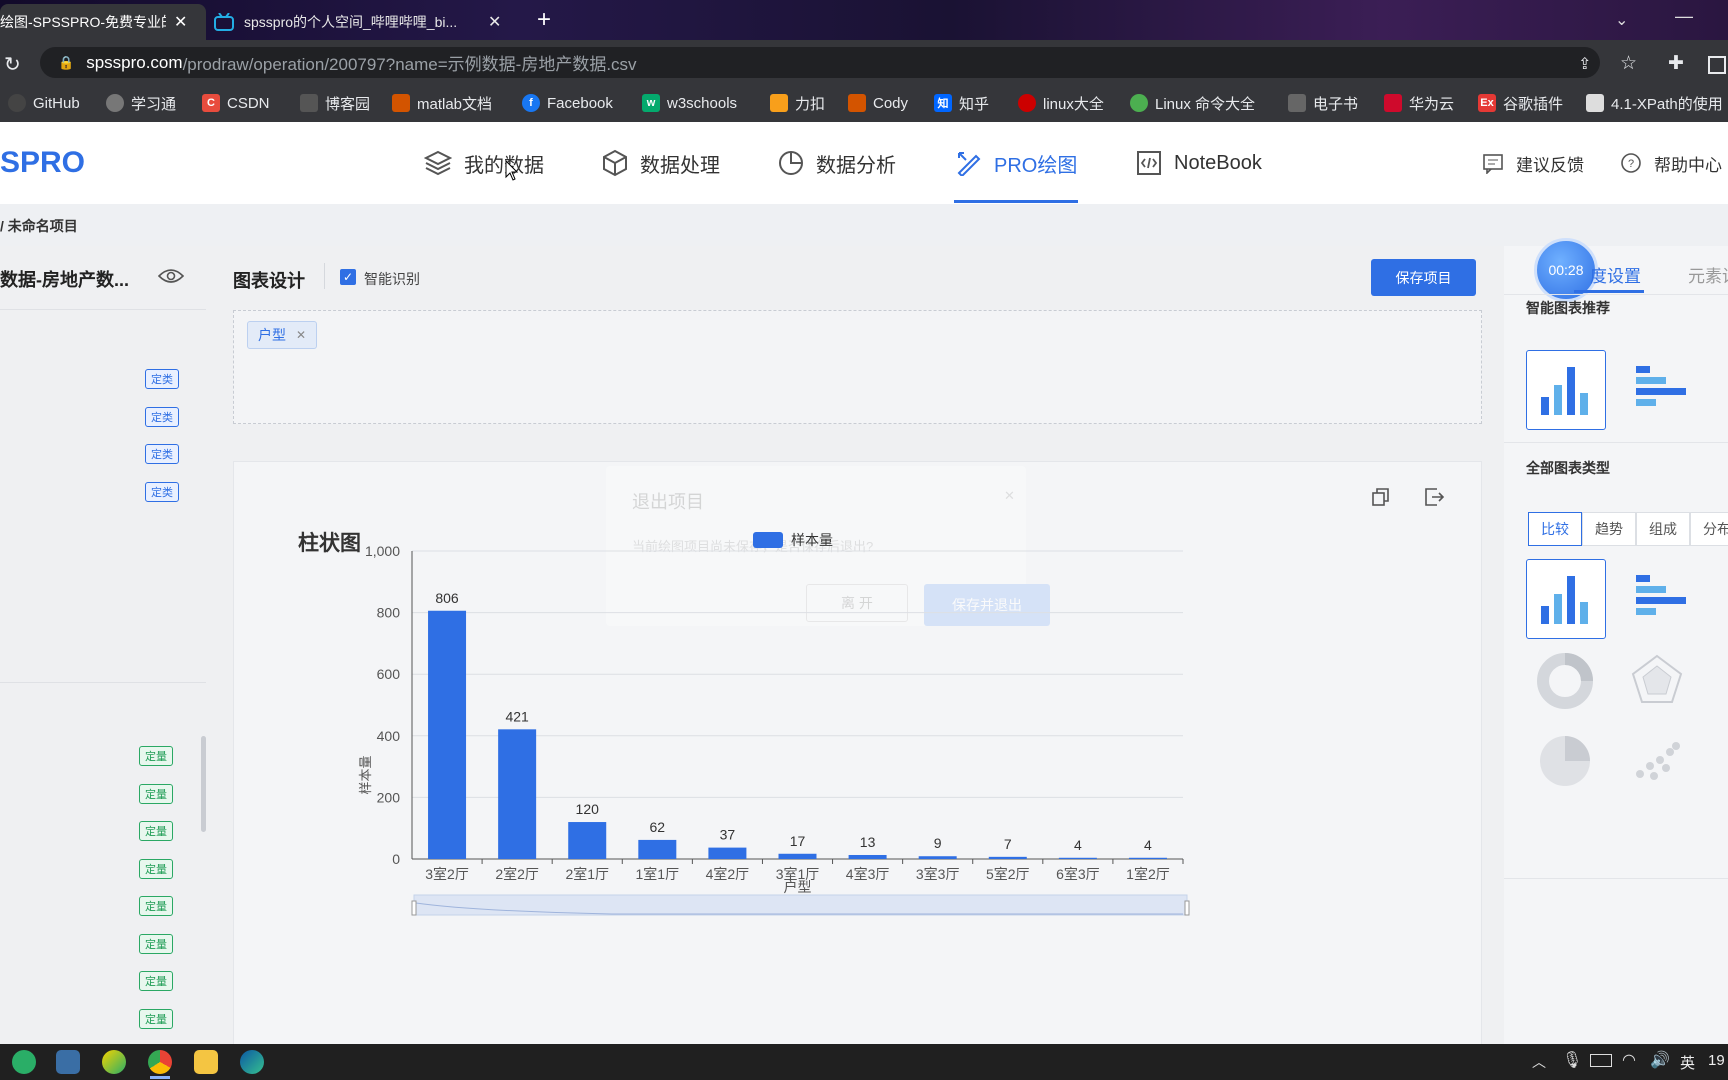  What do you see at coordinates (1584, 64) in the screenshot?
I see `share-icon: ⇪` at bounding box center [1584, 64].